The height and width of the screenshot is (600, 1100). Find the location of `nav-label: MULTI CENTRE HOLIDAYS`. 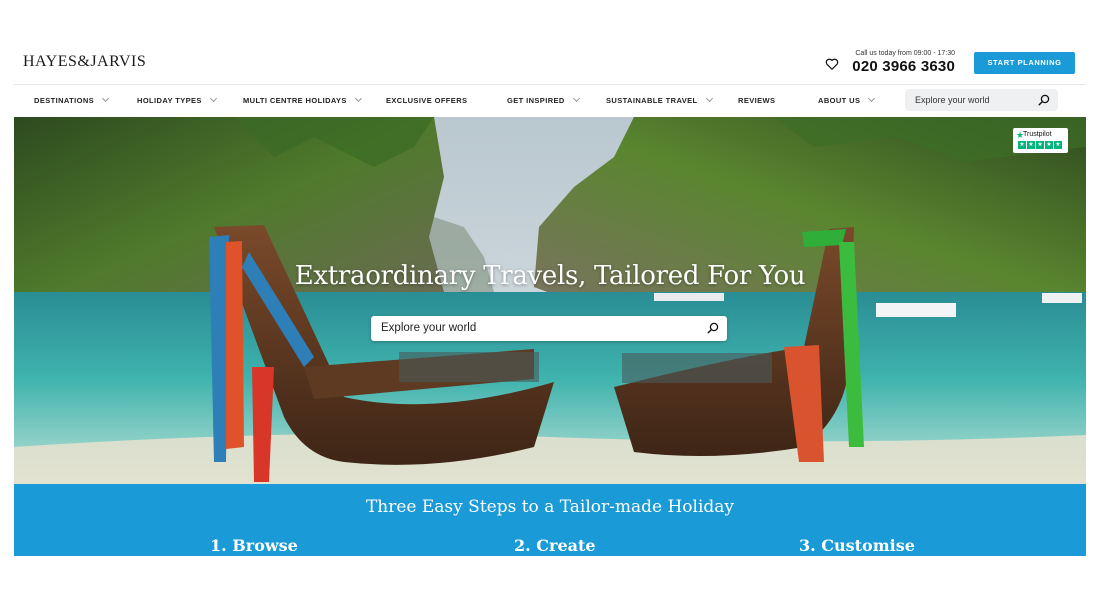

nav-label: MULTI CENTRE HOLIDAYS is located at coordinates (295, 100).